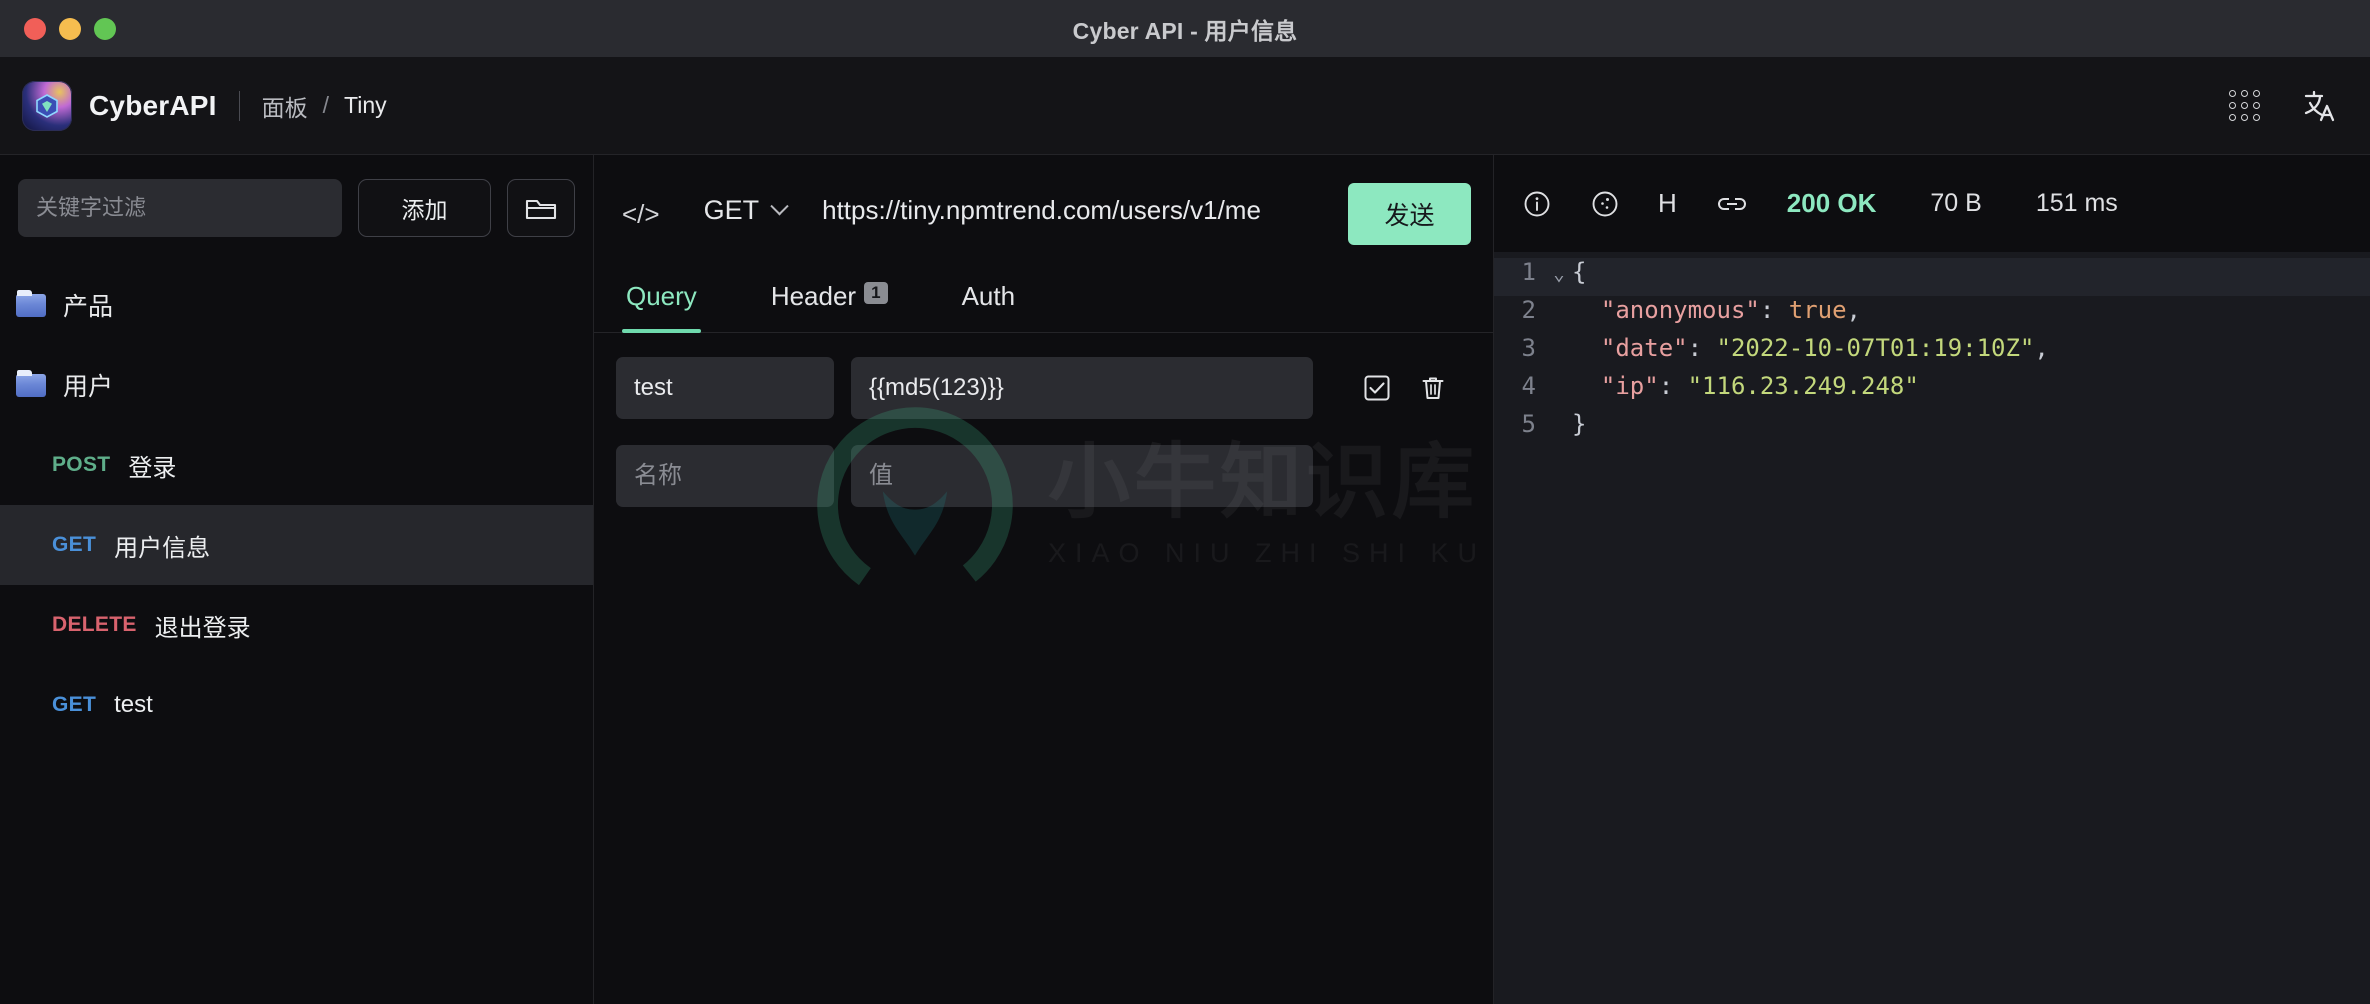 This screenshot has width=2370, height=1004. I want to click on query-param-actions, so click(1405, 388).